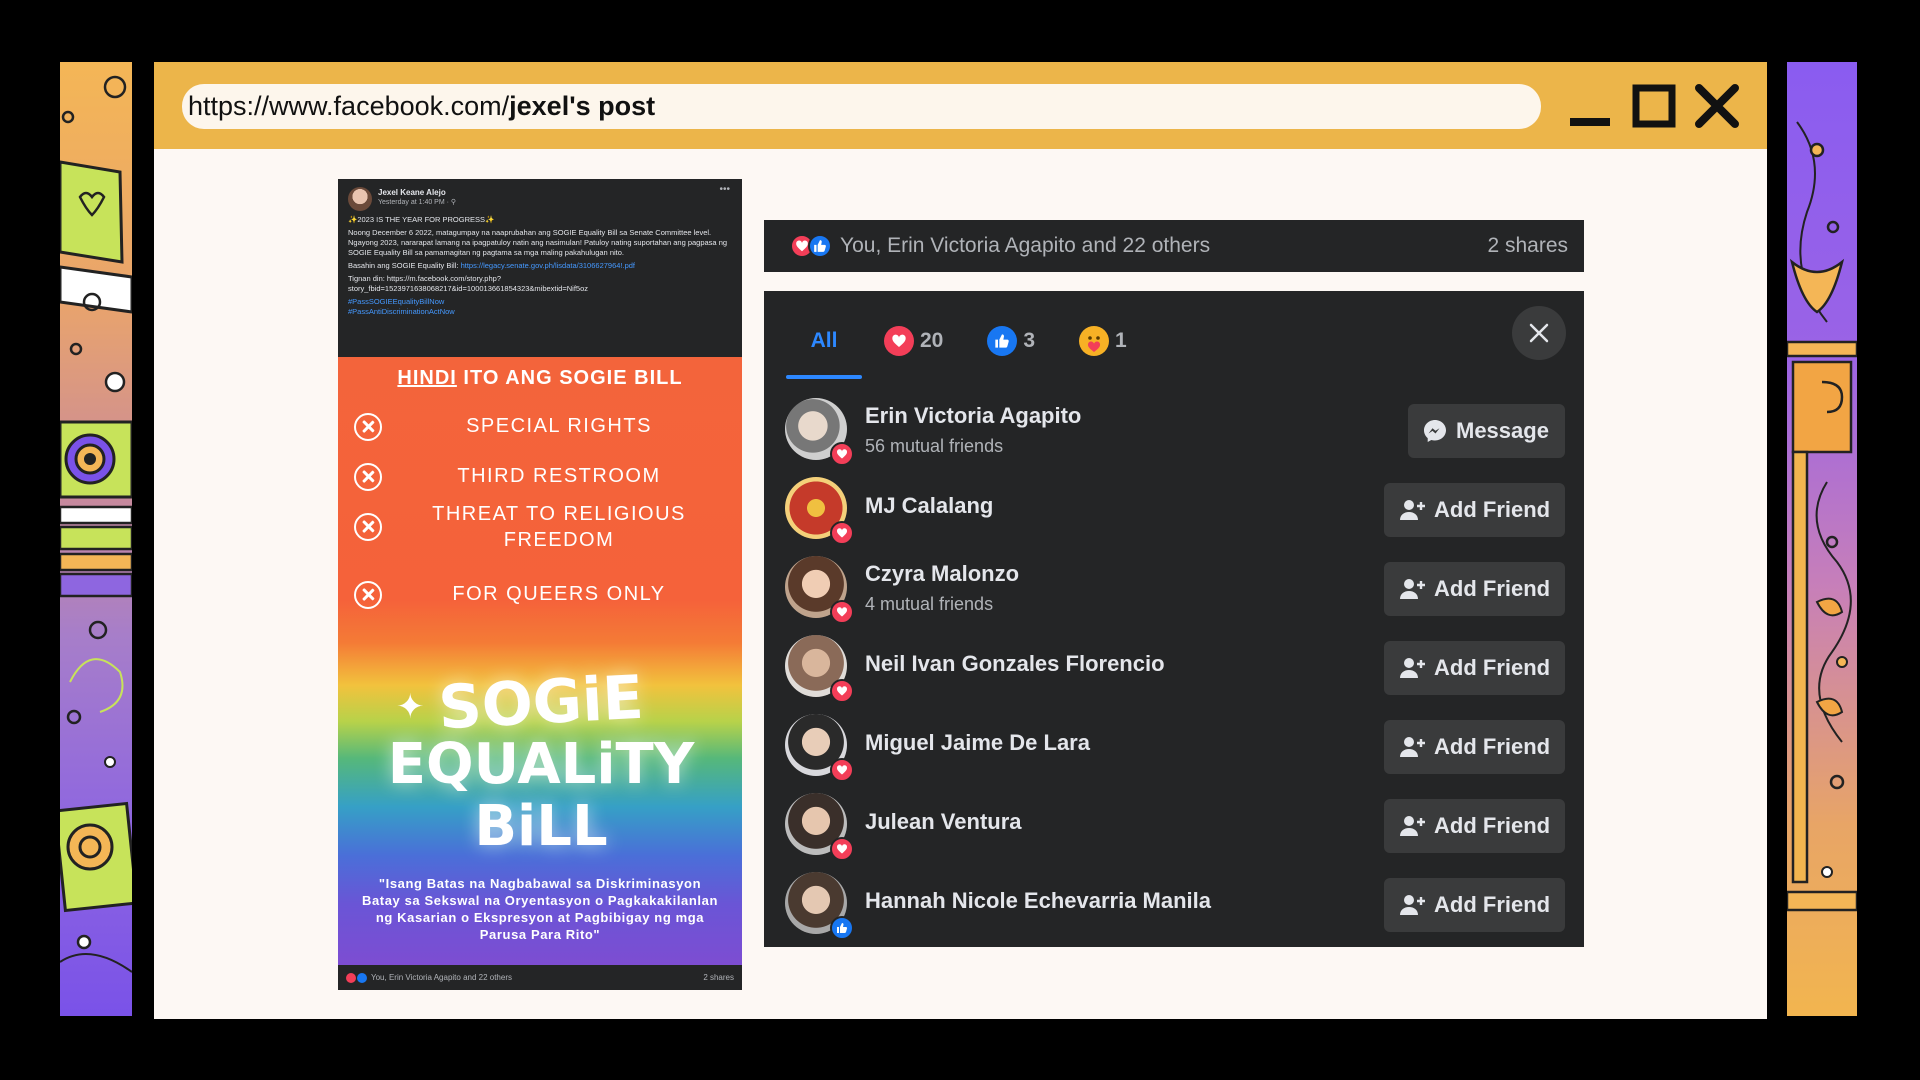 The width and height of the screenshot is (1920, 1080). I want to click on minimize-button, so click(1590, 106).